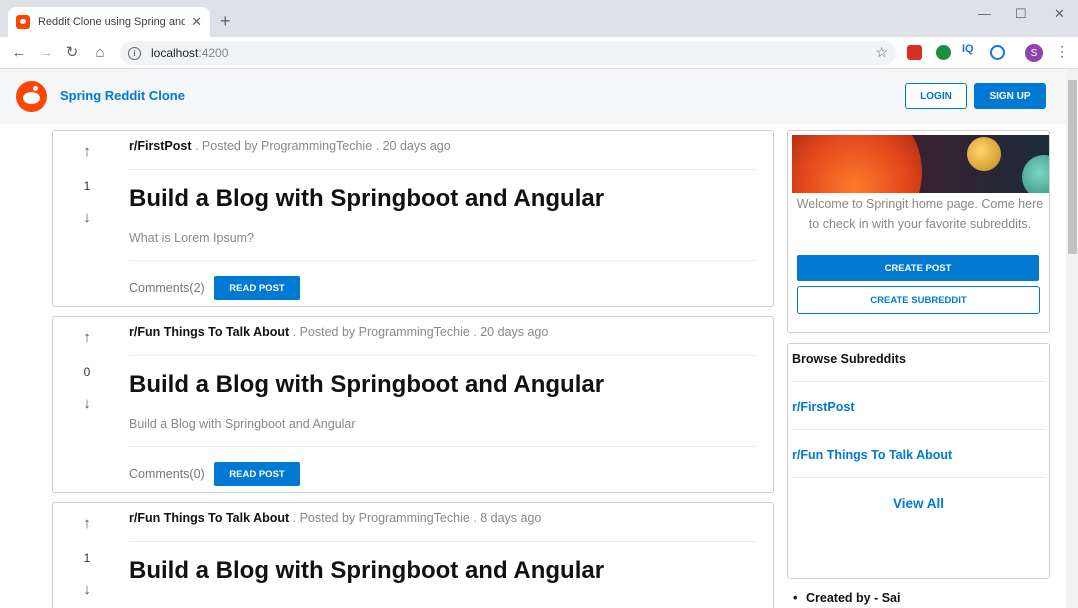 This screenshot has width=1078, height=608. What do you see at coordinates (1062, 51) in the screenshot?
I see `browser-menu-icon: ⋮` at bounding box center [1062, 51].